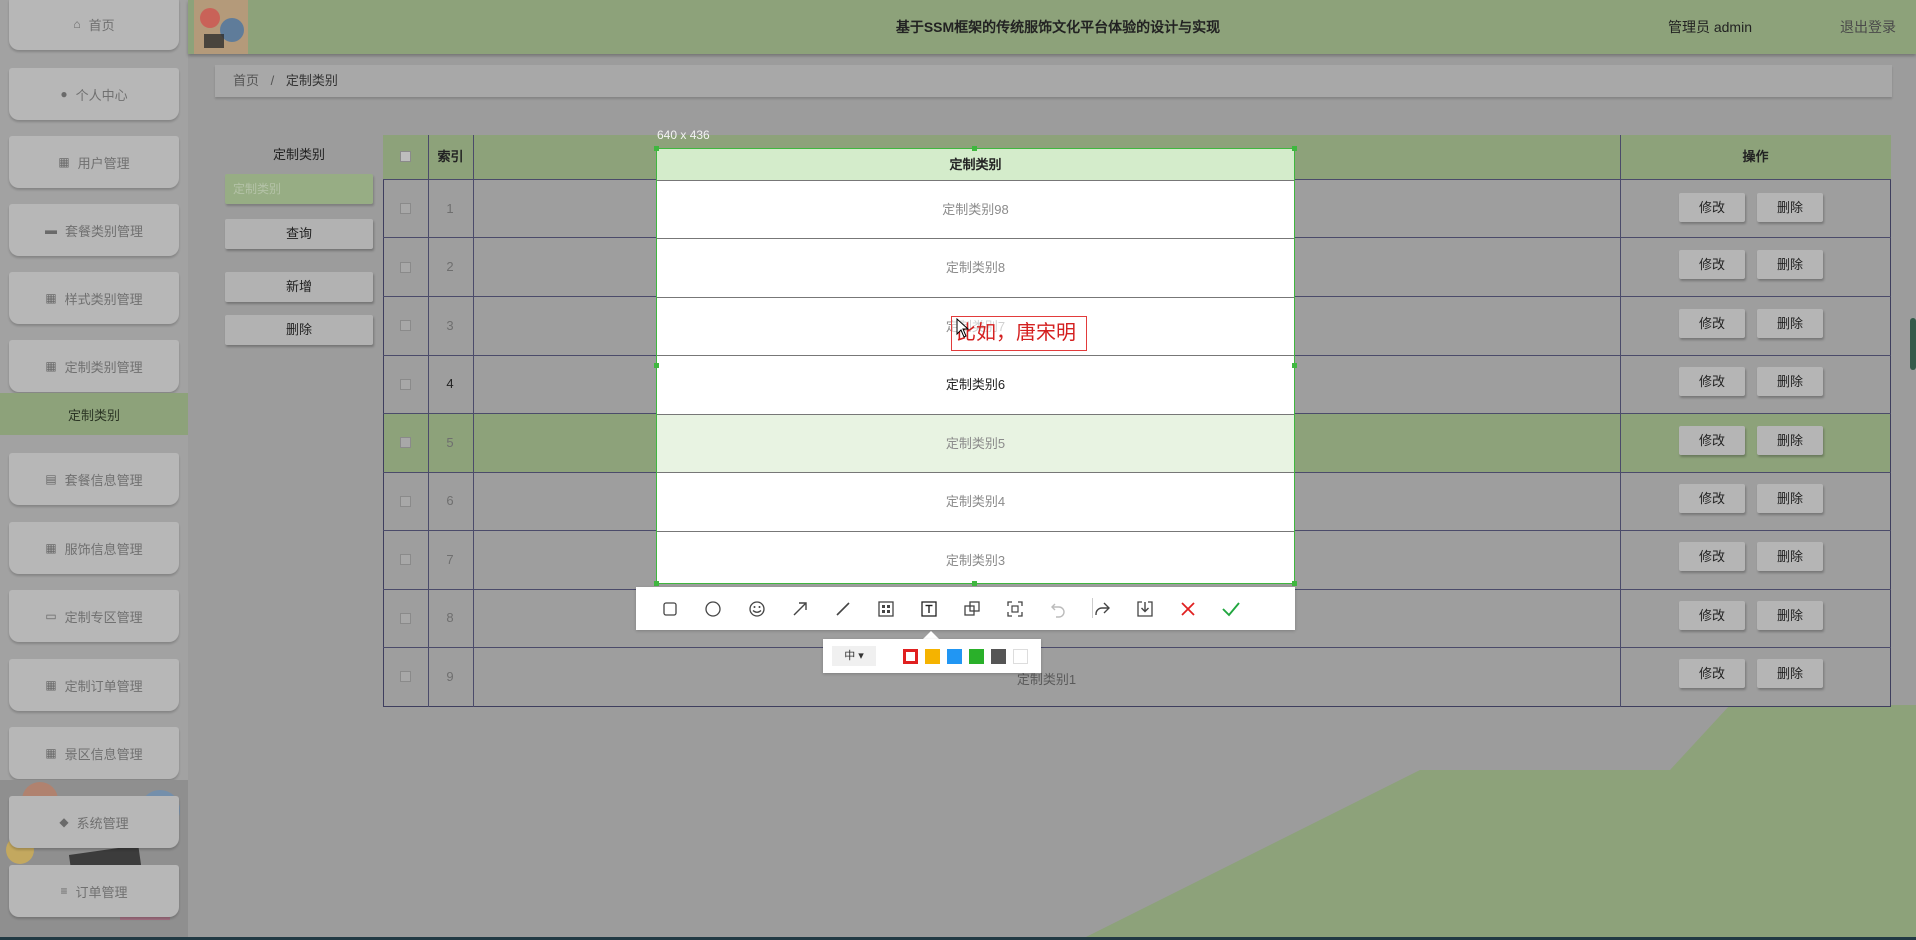 The height and width of the screenshot is (940, 1916). Describe the element at coordinates (932, 656) in the screenshot. I see `color-swatch-yellow` at that location.